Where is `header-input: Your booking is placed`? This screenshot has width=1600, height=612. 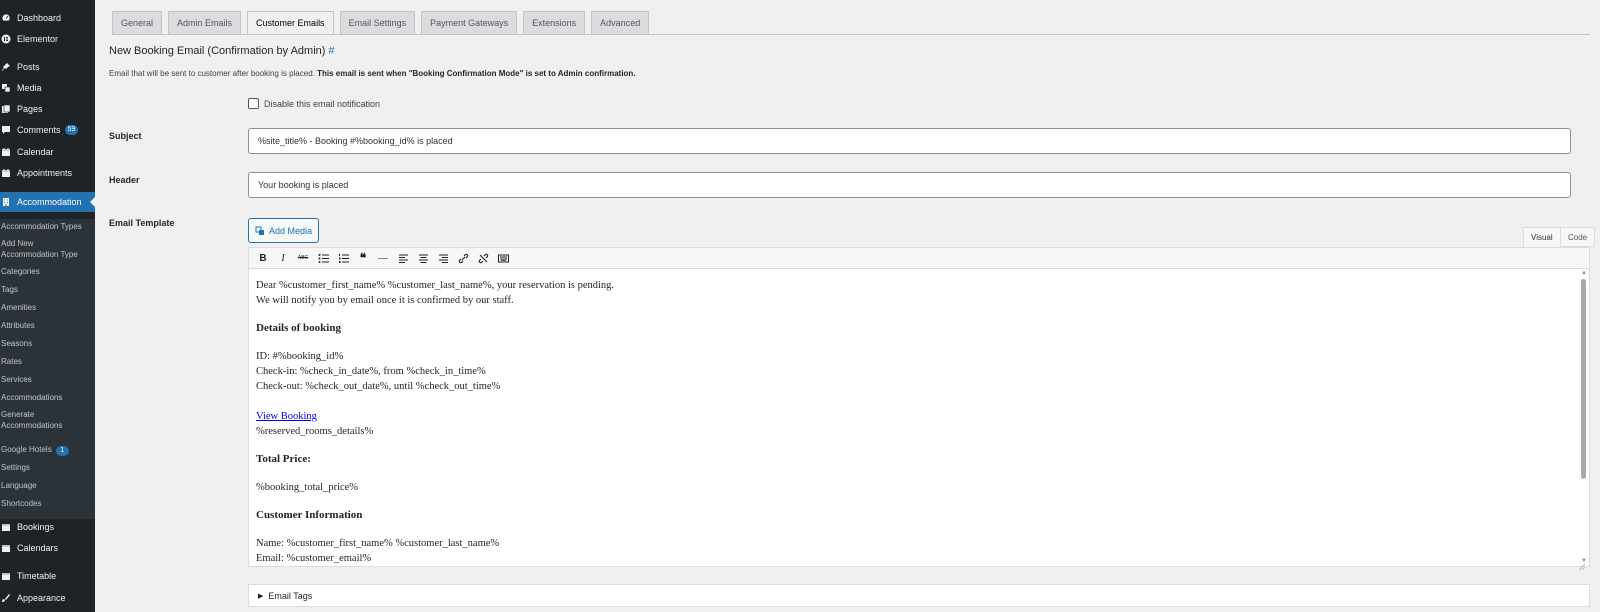
header-input: Your booking is placed is located at coordinates (909, 185).